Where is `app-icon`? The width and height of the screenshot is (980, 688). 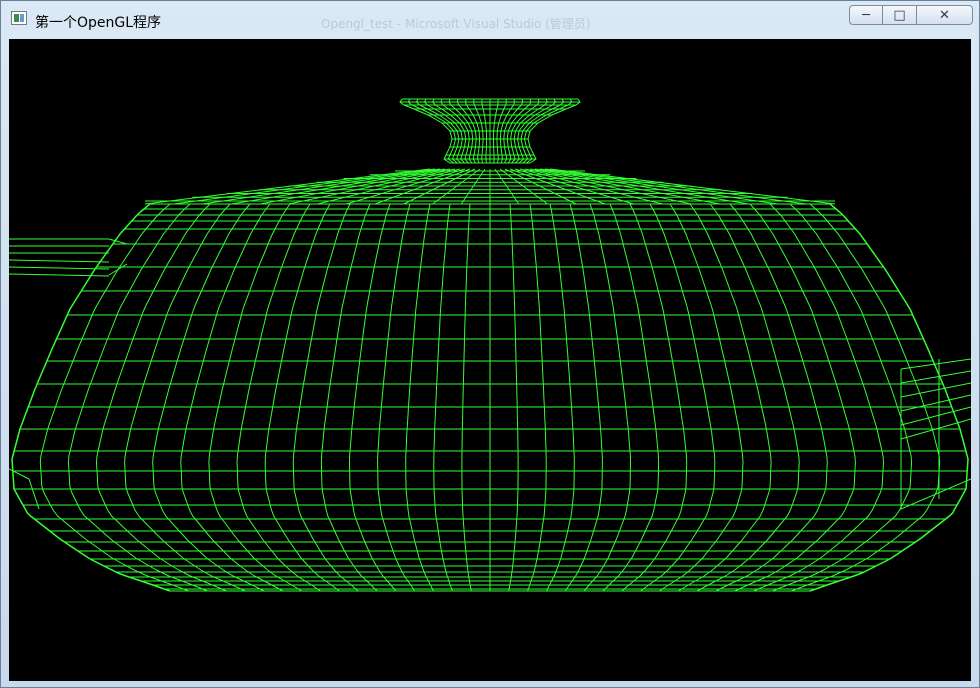 app-icon is located at coordinates (19, 18).